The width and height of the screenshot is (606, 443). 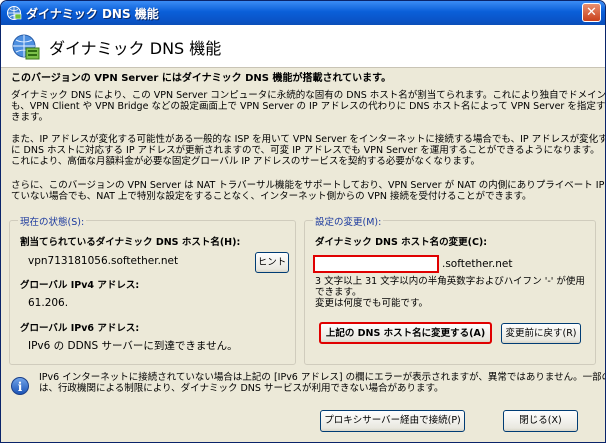 What do you see at coordinates (80, 285) in the screenshot?
I see `ipv4-label: グローバル IPv4 アドレス:` at bounding box center [80, 285].